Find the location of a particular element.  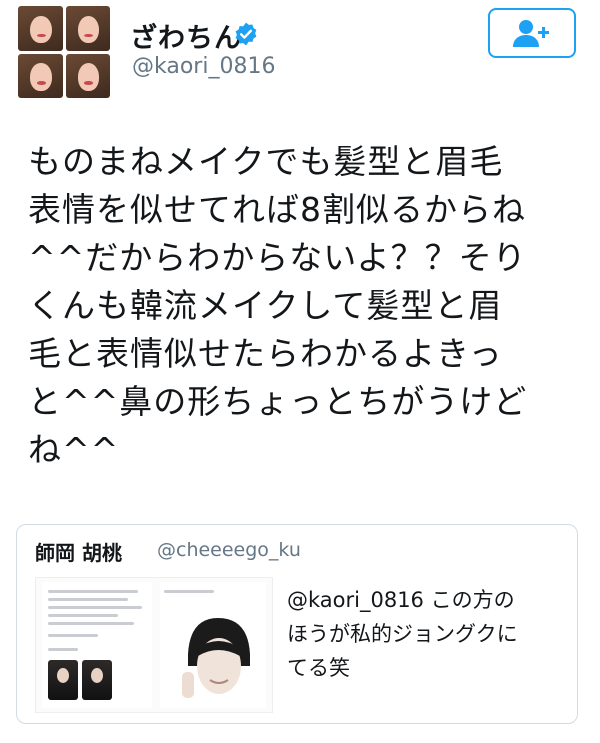

tweet-line: ものまねメイクでも髪型と眉毛 is located at coordinates (266, 161).